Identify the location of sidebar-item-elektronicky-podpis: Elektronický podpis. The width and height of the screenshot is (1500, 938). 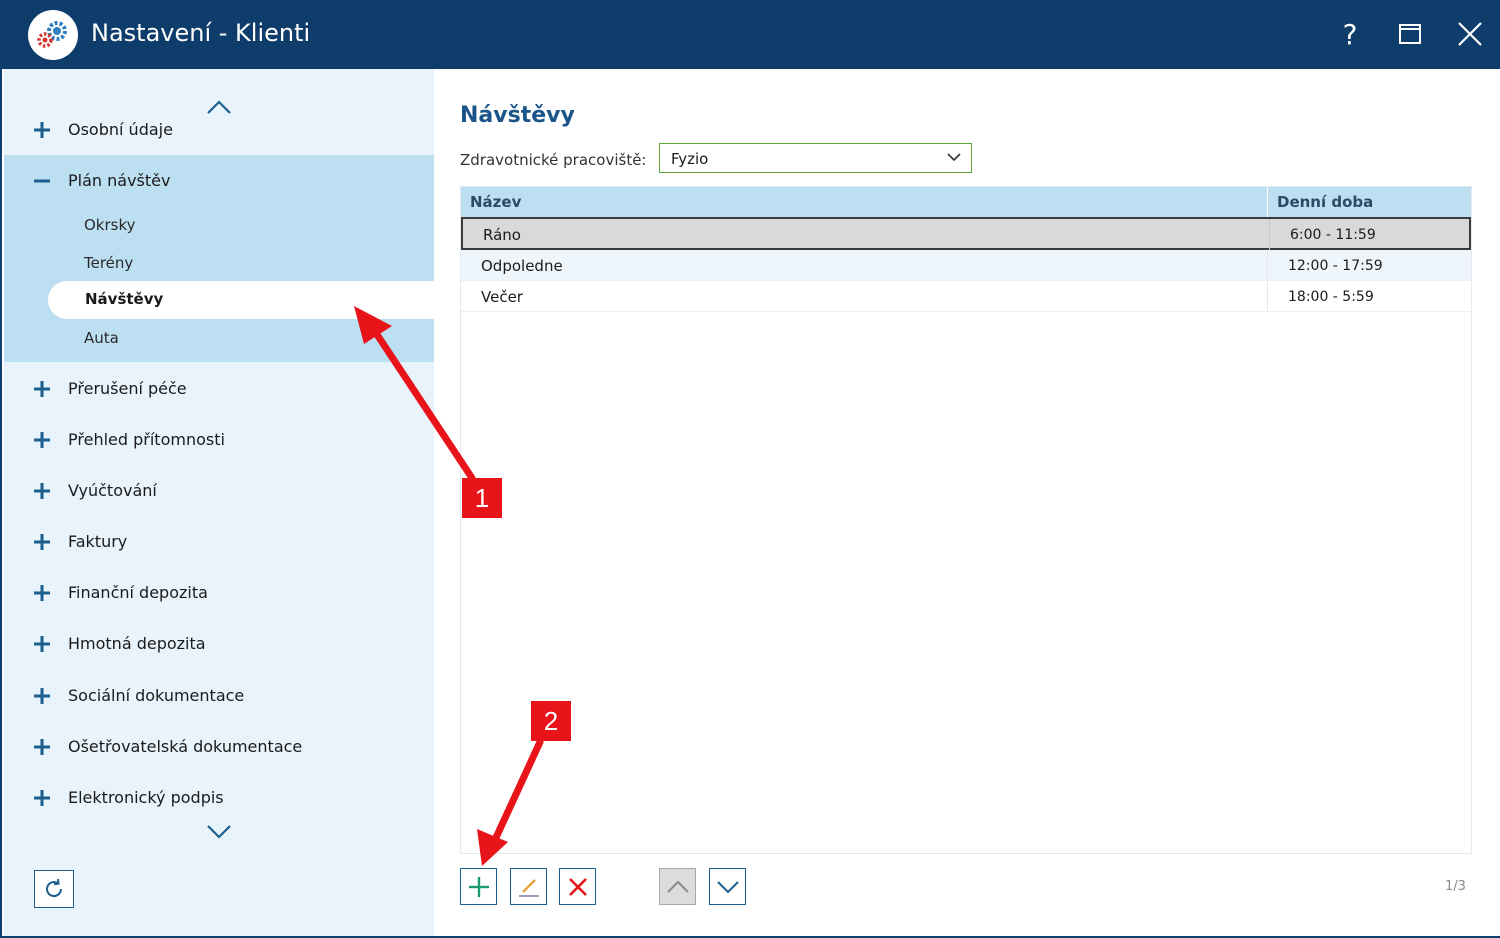
(219, 799).